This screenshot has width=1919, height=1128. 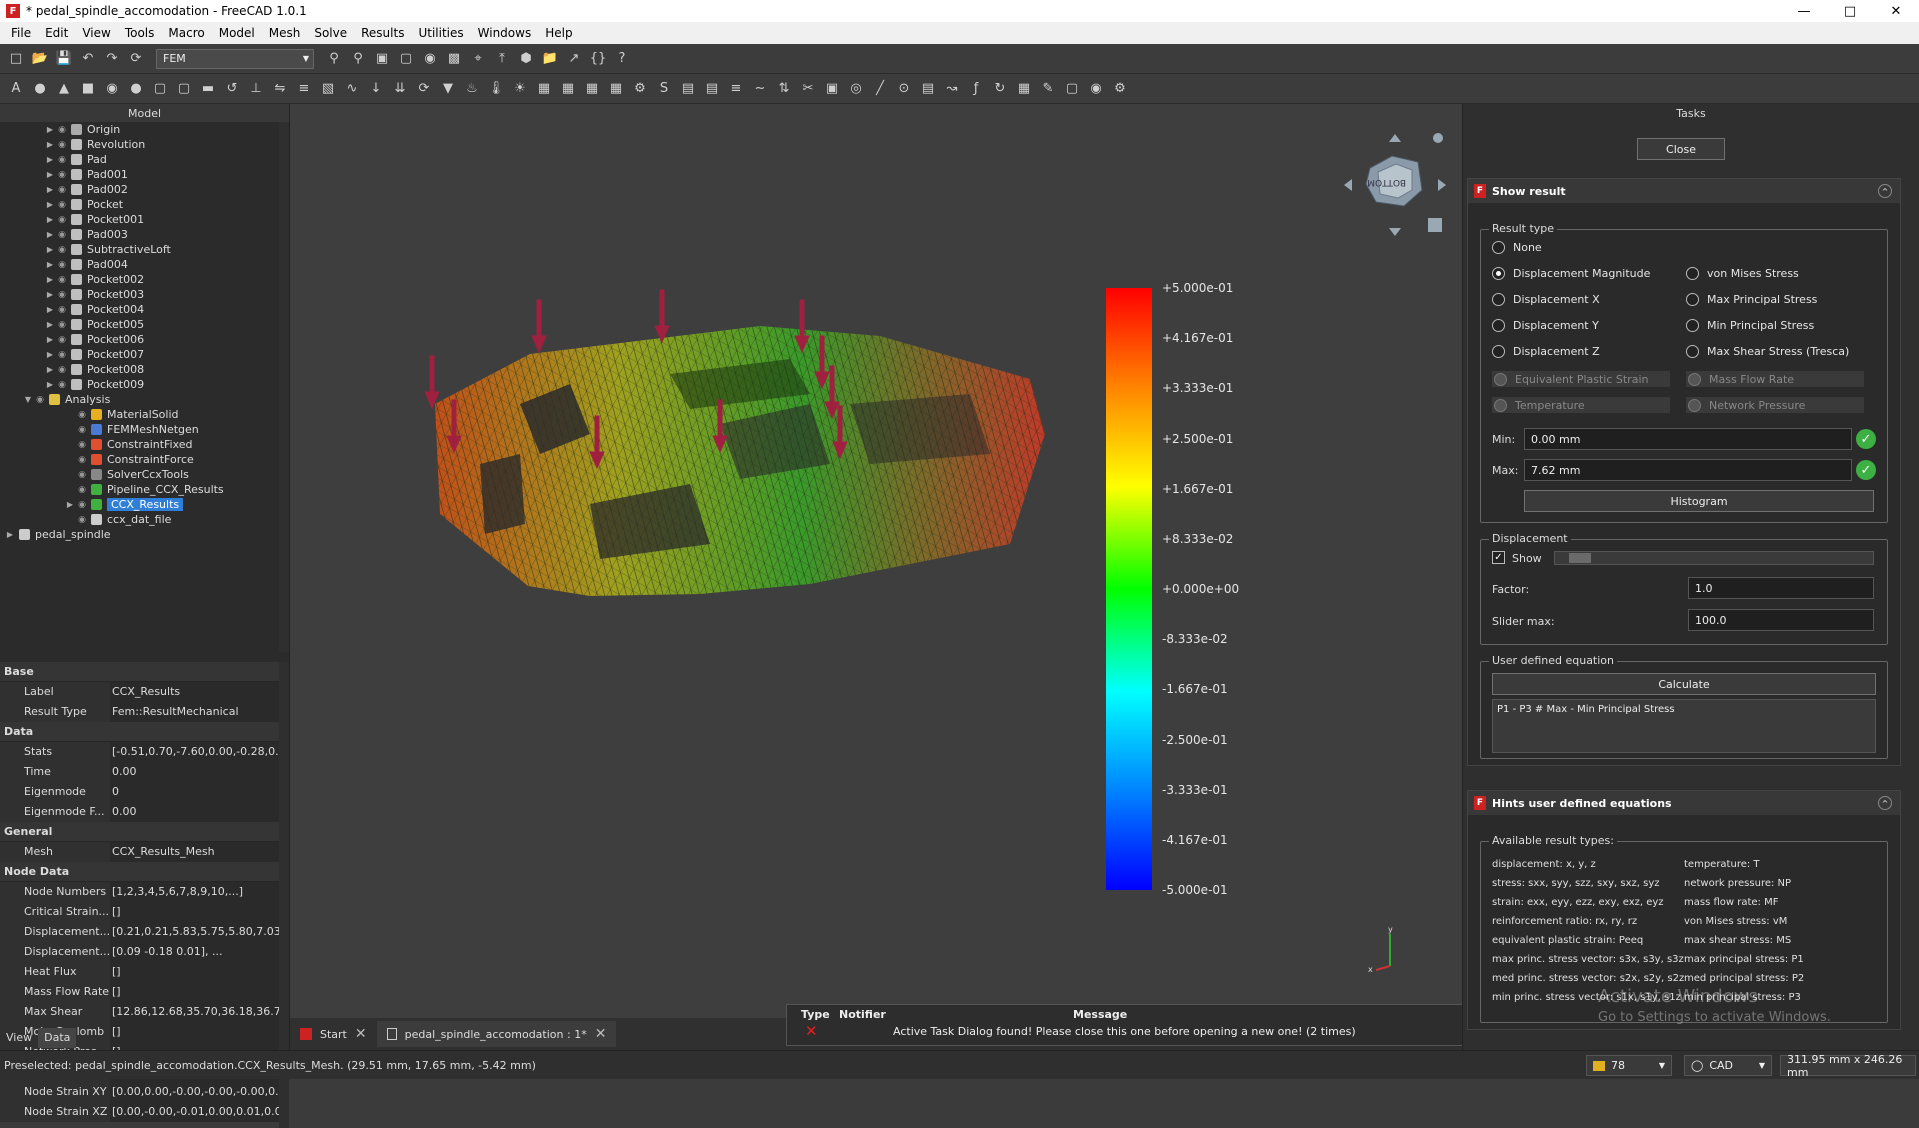 I want to click on result-type-radio: Min Principal Stress, so click(x=1750, y=325).